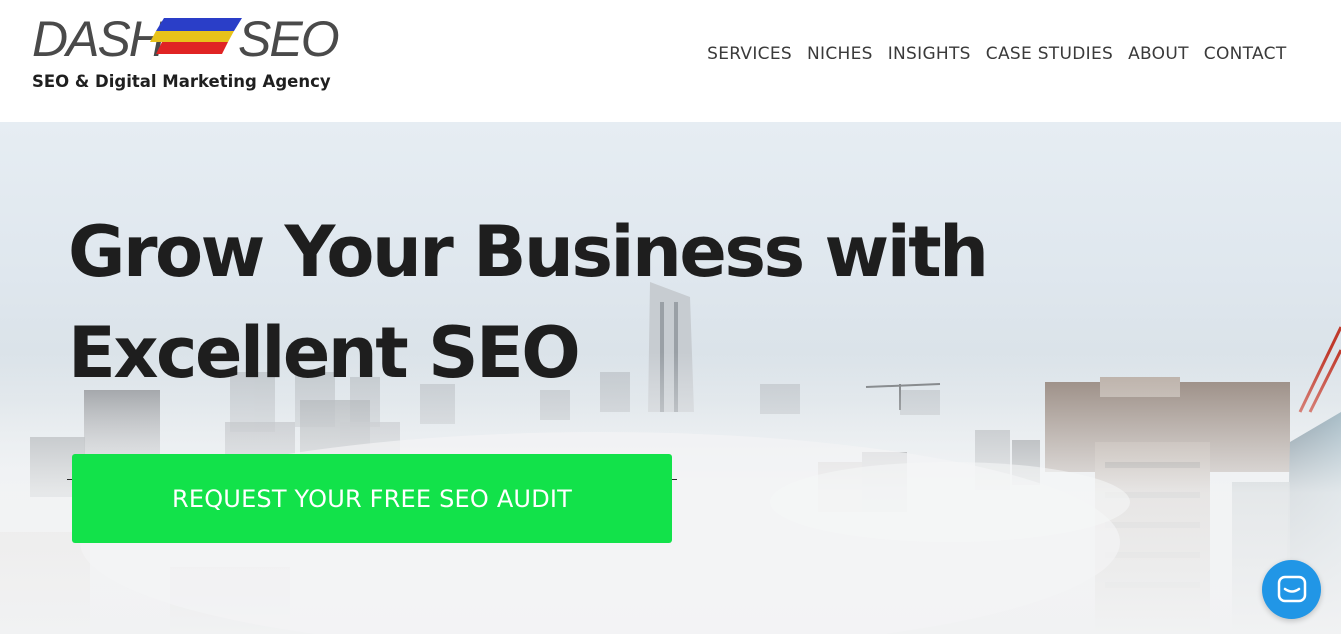 This screenshot has width=1341, height=634. Describe the element at coordinates (324, 353) in the screenshot. I see `hero-headline-line2: Excellent SEO` at that location.